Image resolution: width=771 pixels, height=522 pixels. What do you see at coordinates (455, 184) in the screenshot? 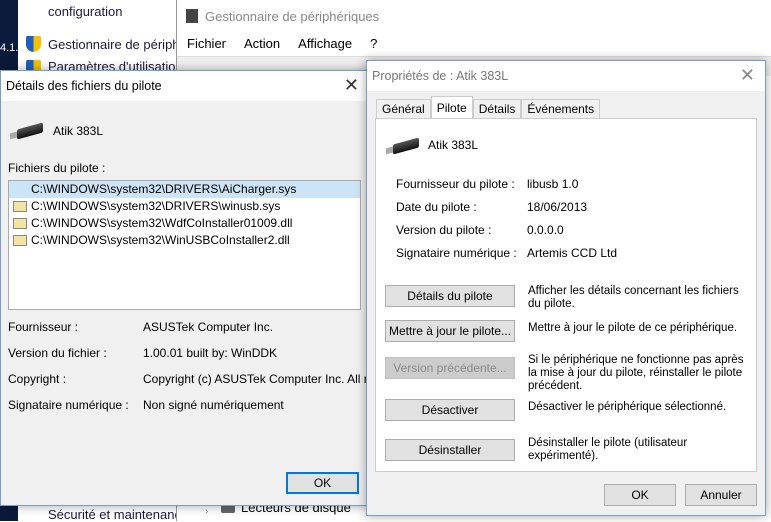
I see `info-label: Fournisseur du pilote :` at bounding box center [455, 184].